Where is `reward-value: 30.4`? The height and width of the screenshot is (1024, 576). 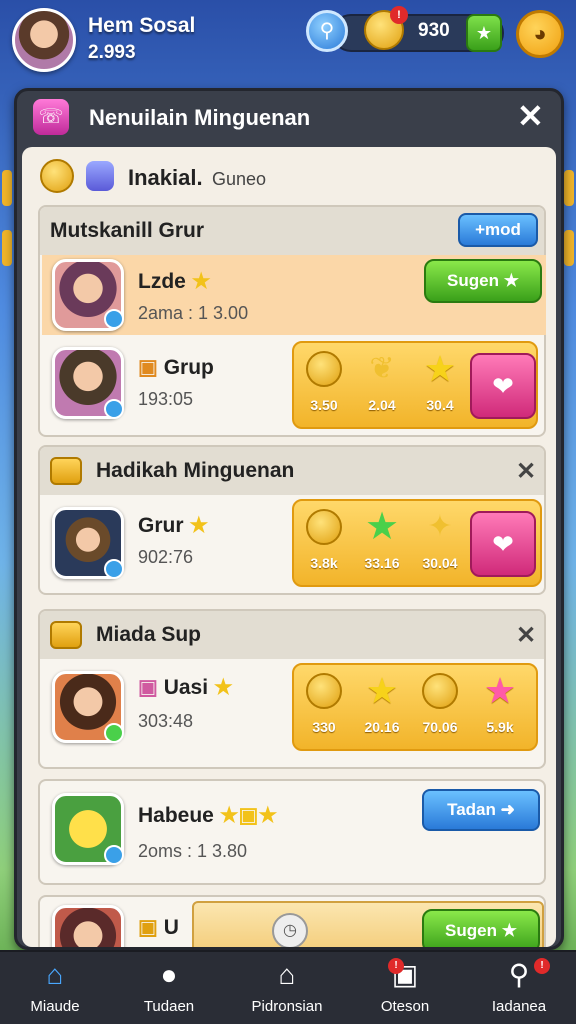
reward-value: 30.4 is located at coordinates (440, 405).